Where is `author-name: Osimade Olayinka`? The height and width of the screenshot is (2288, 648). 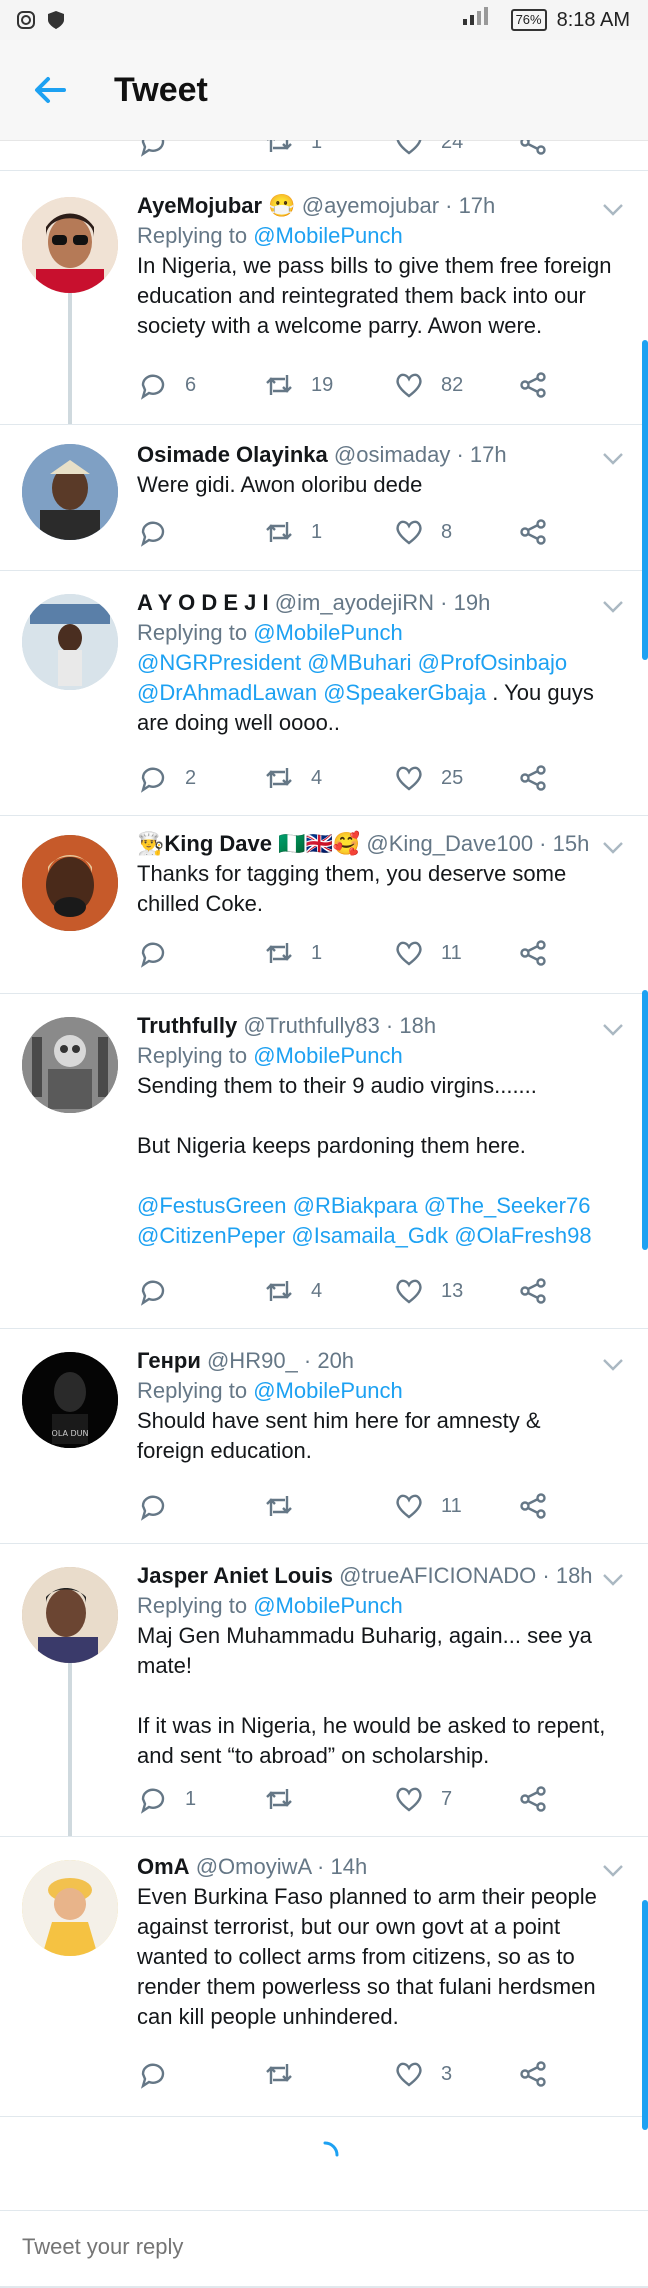
author-name: Osimade Olayinka is located at coordinates (232, 454).